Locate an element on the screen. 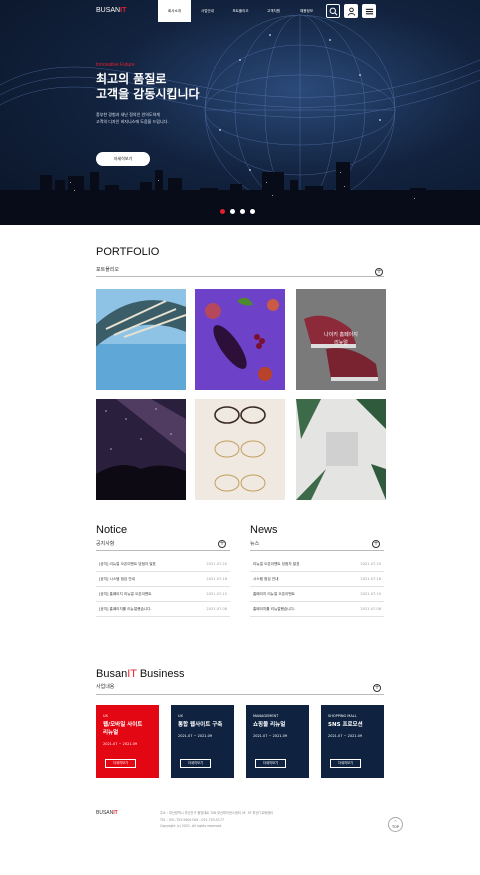 Image resolution: width=480 pixels, height=875 pixels. business-card-category: UX is located at coordinates (180, 716).